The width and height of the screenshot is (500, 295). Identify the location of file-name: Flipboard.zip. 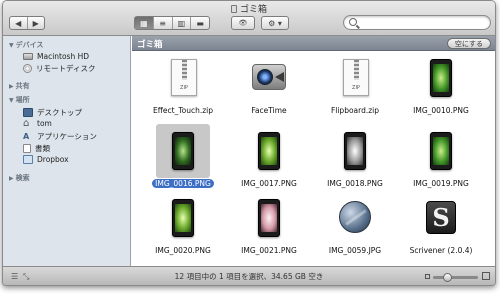
(355, 110).